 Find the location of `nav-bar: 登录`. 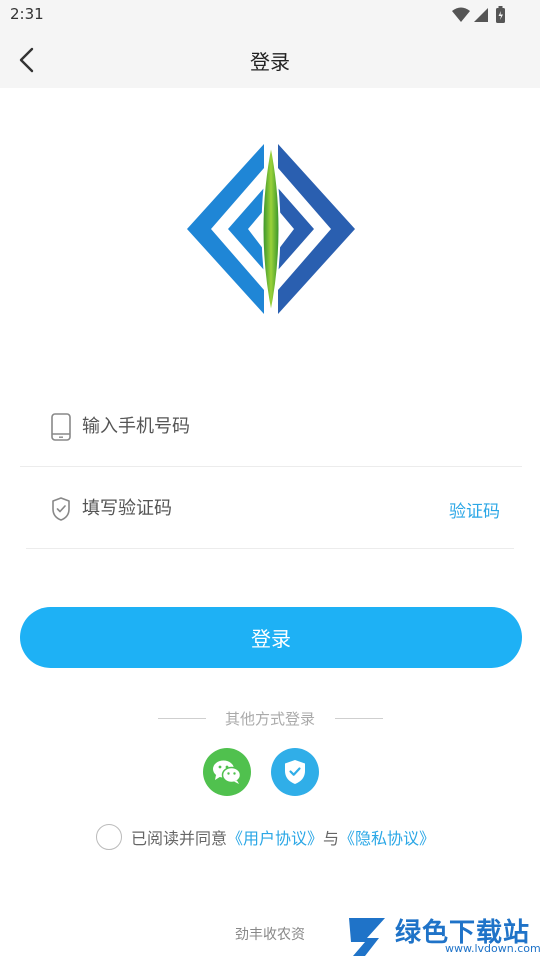

nav-bar: 登录 is located at coordinates (270, 59).